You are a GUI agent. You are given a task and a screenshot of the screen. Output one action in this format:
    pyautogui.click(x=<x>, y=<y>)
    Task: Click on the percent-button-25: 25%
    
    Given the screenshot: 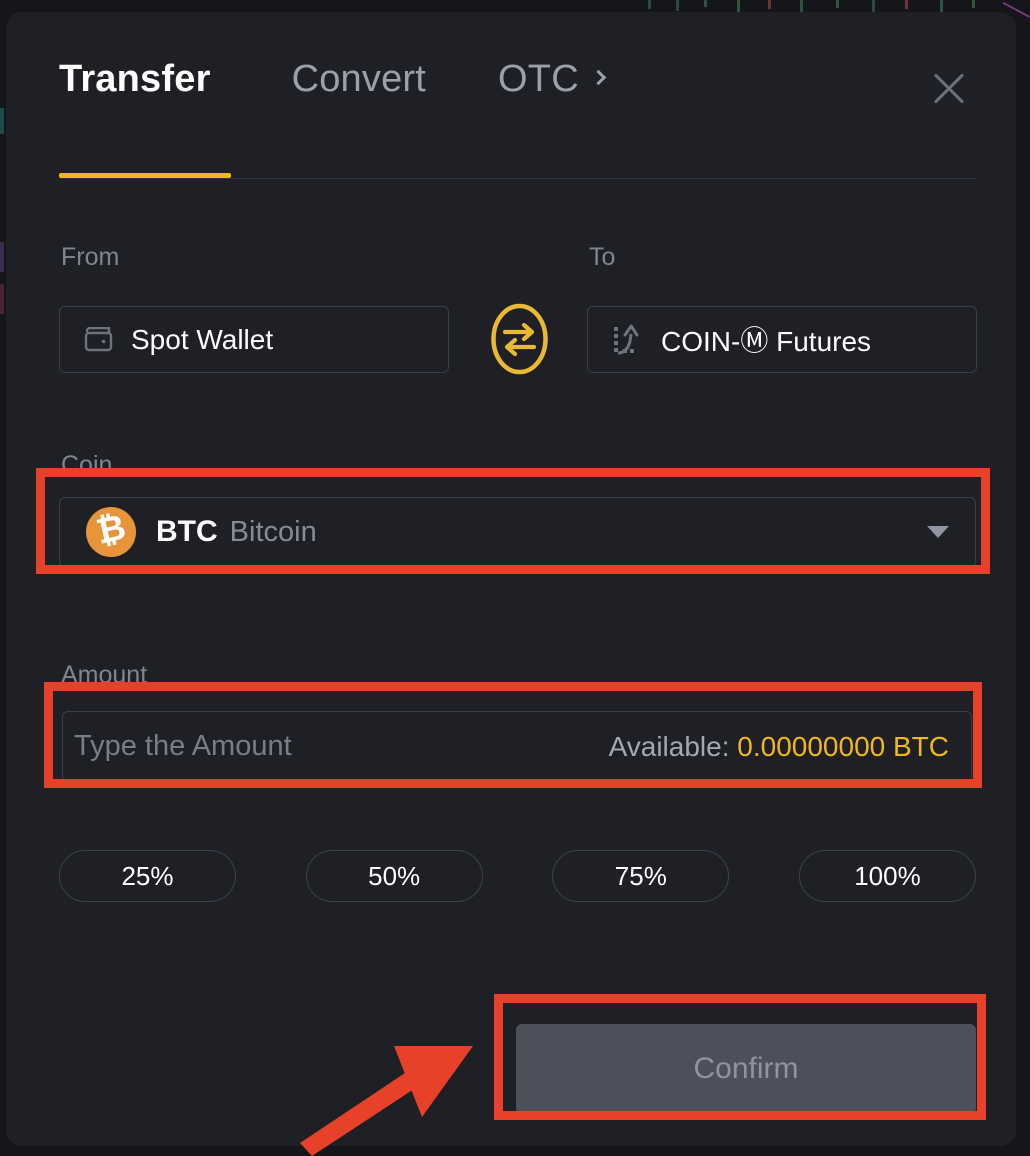 What is the action you would take?
    pyautogui.click(x=147, y=876)
    